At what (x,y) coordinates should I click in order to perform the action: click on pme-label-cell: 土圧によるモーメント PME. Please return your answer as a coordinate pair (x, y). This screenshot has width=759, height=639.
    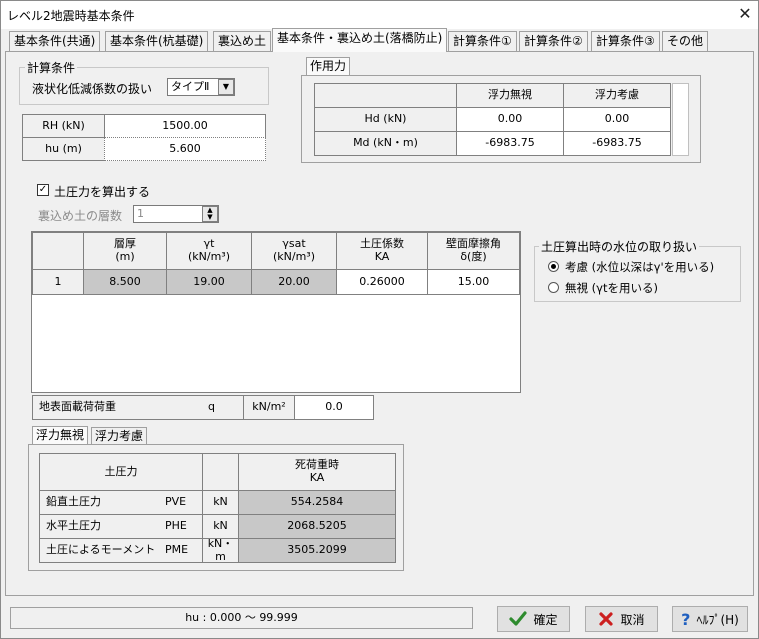
    Looking at the image, I should click on (121, 550).